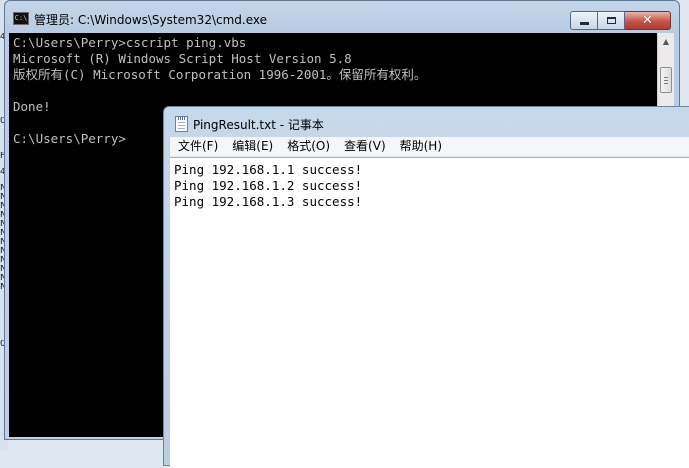 Image resolution: width=689 pixels, height=468 pixels. What do you see at coordinates (268, 185) in the screenshot?
I see `text-line: Ping 192.168.1.2 success!` at bounding box center [268, 185].